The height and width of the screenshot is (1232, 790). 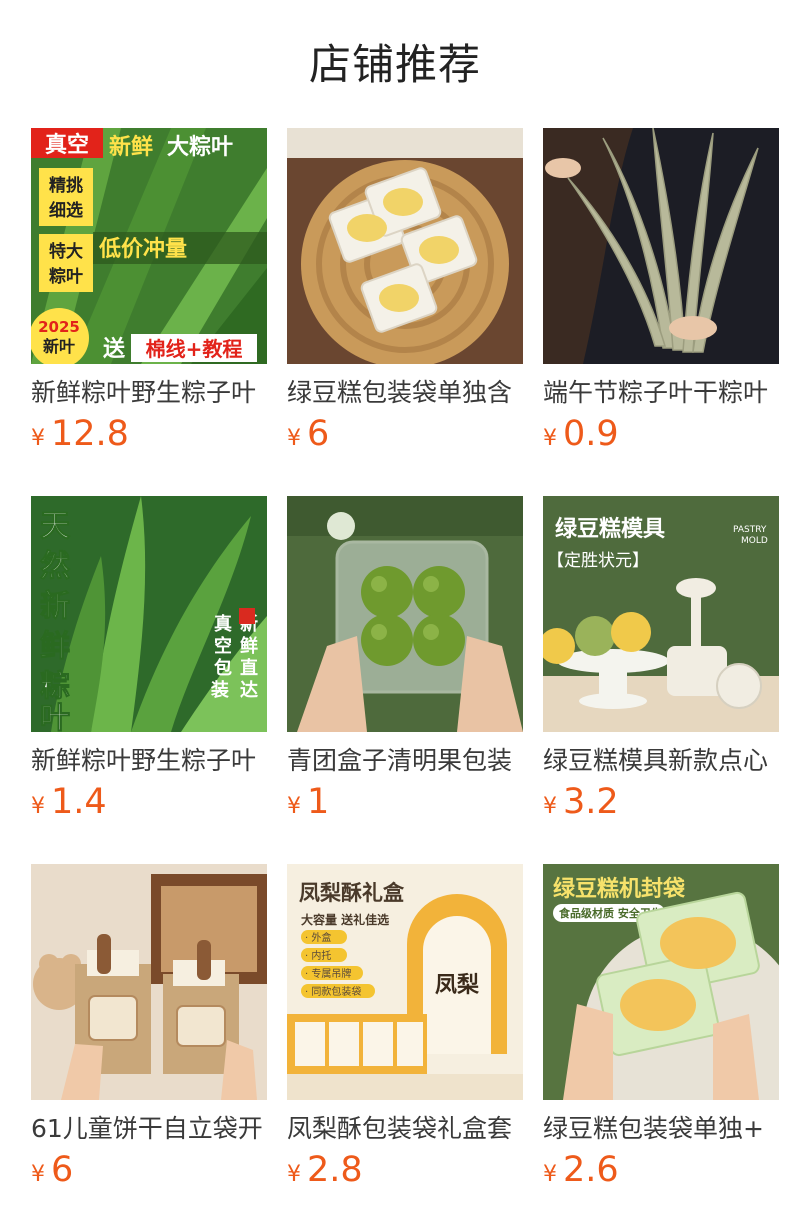 What do you see at coordinates (318, 955) in the screenshot?
I see `svg-text: · 内托` at bounding box center [318, 955].